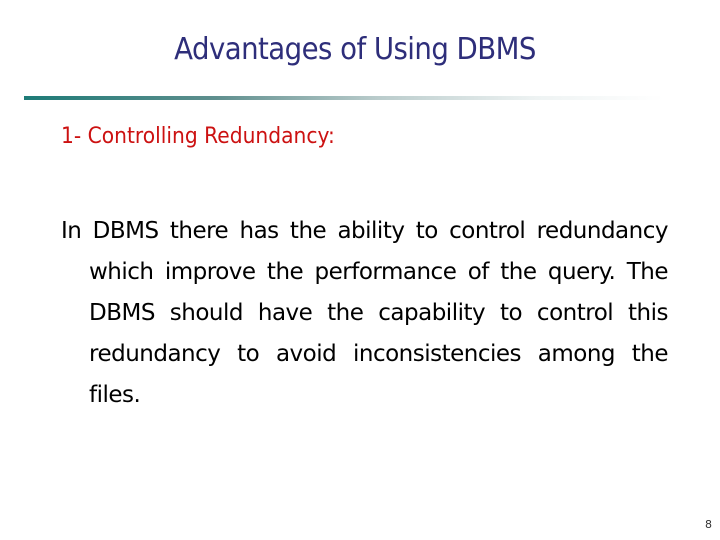  I want to click on title-divider, so click(344, 98).